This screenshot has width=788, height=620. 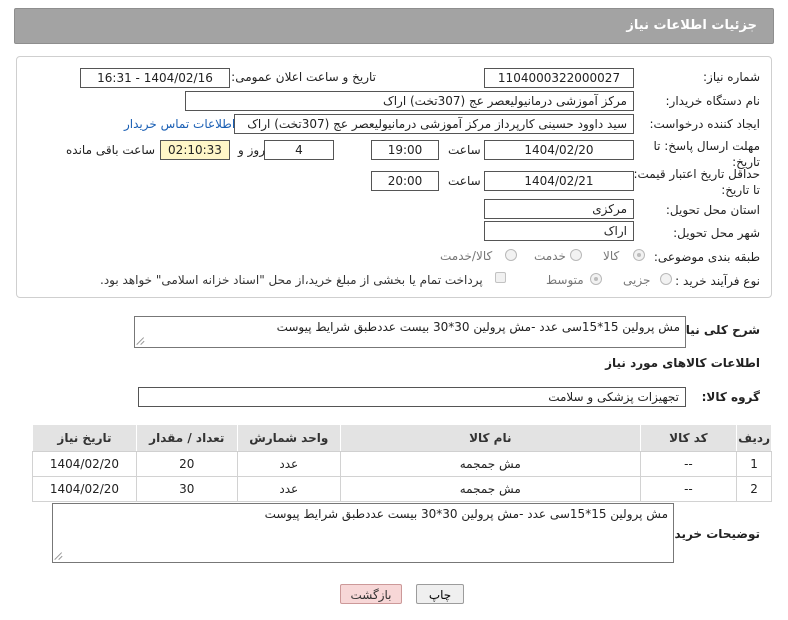 What do you see at coordinates (754, 489) in the screenshot?
I see `cell-row: 2` at bounding box center [754, 489].